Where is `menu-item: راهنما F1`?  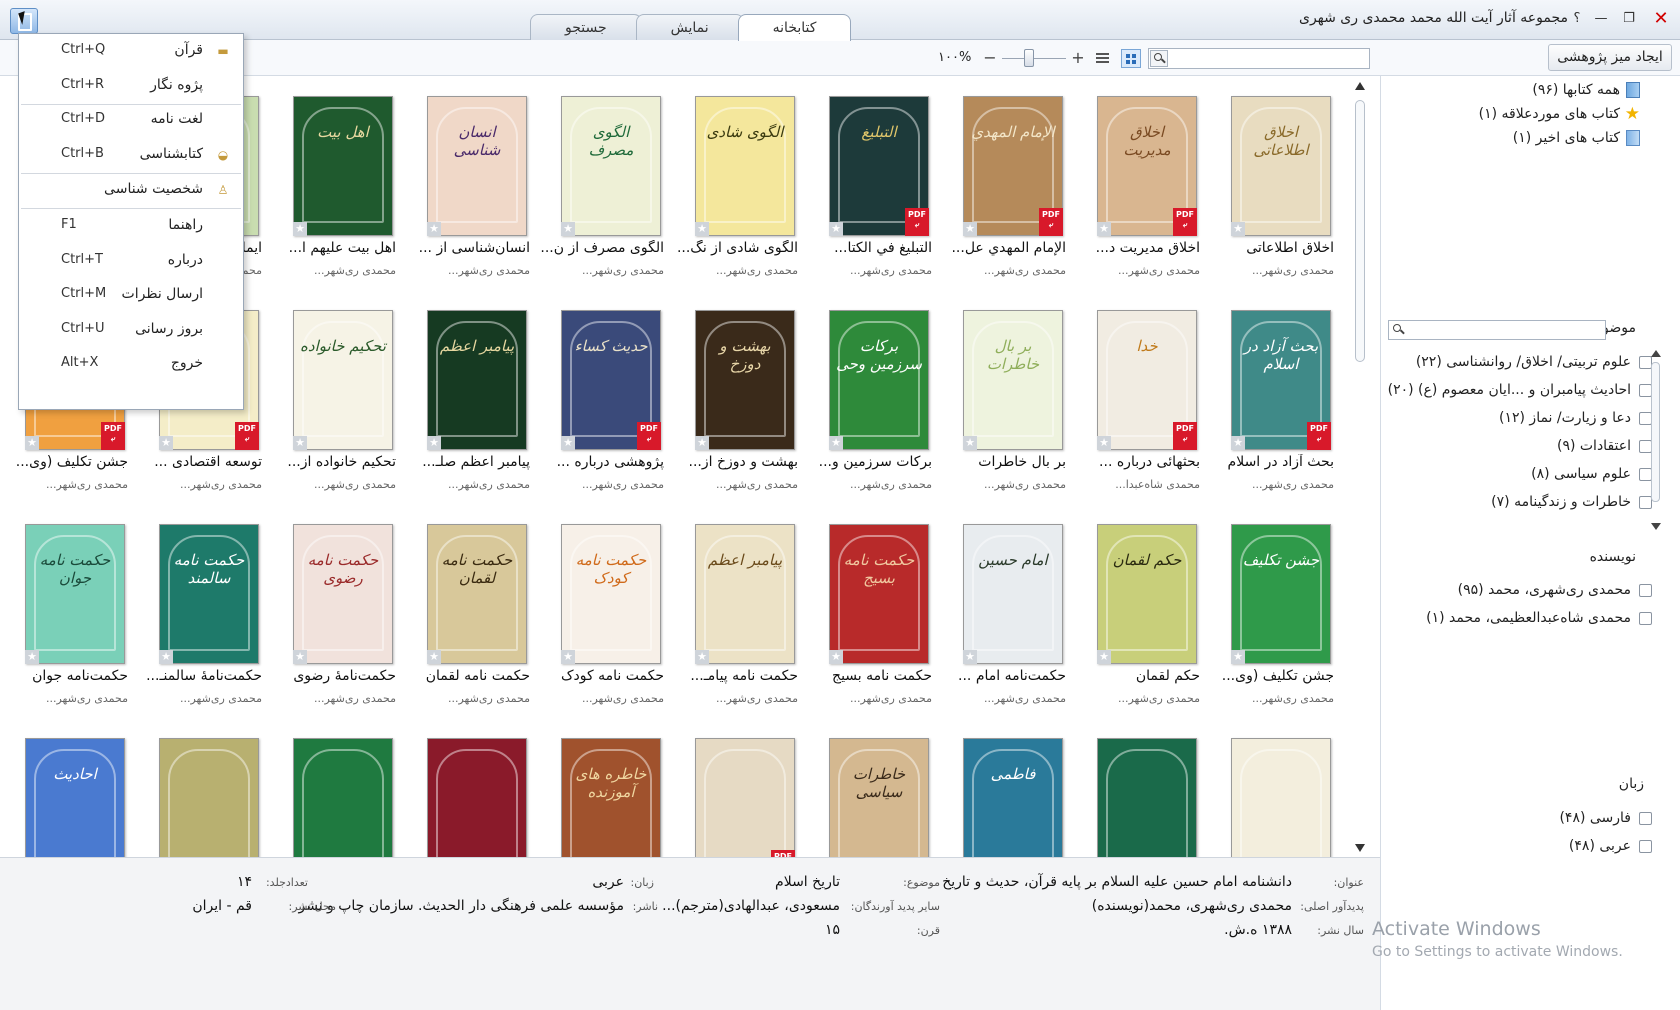 menu-item: راهنما F1 is located at coordinates (131, 226).